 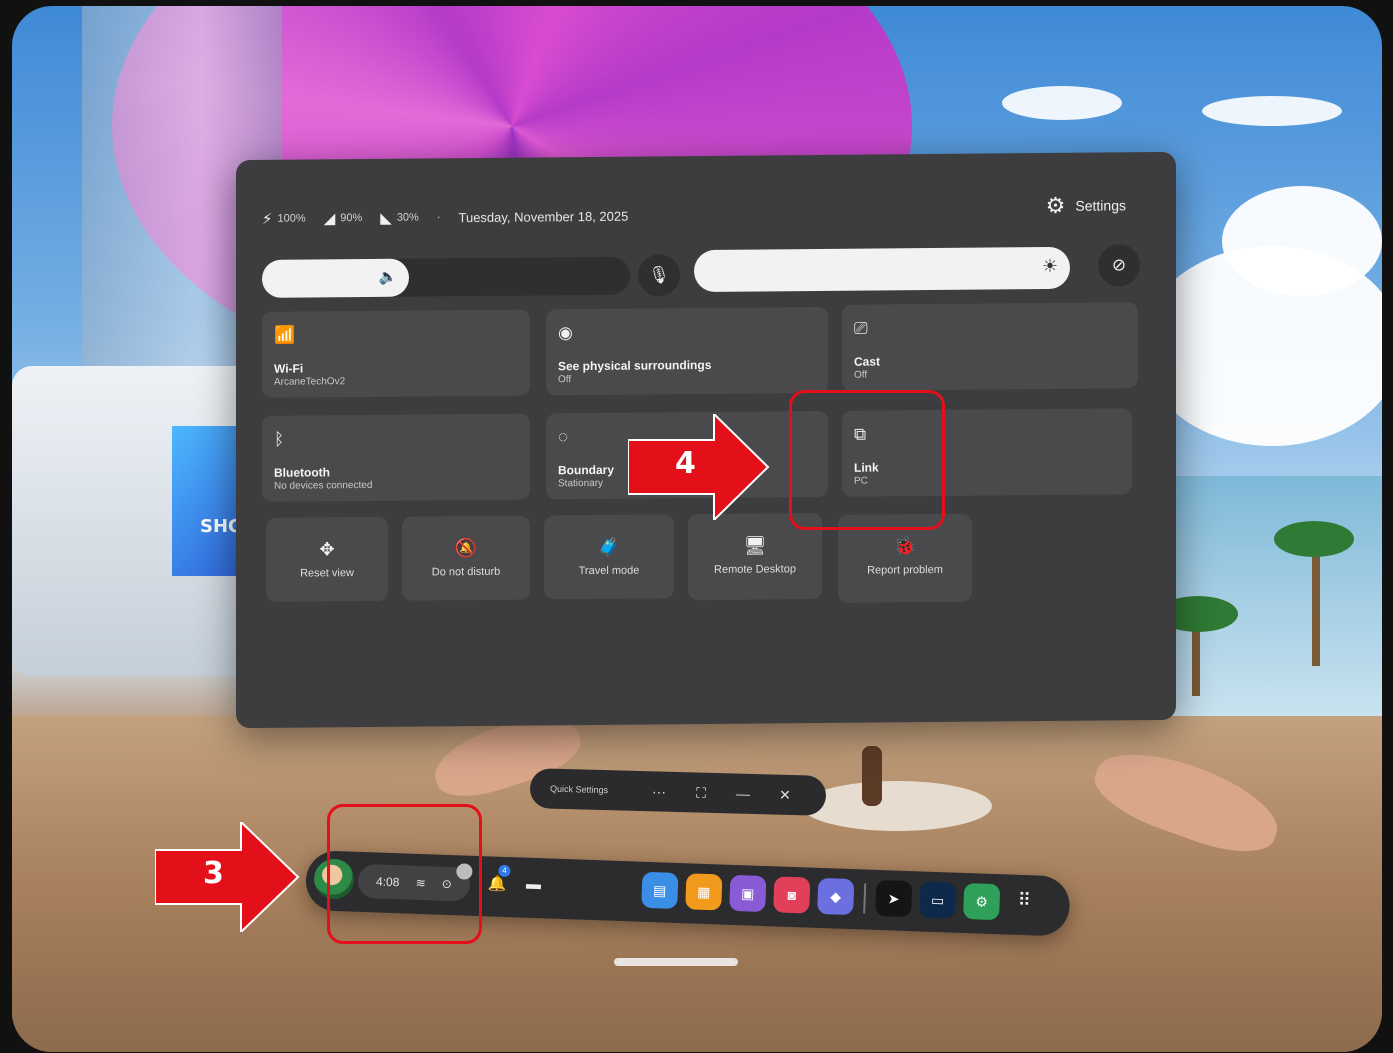 I want to click on date-label: Tuesday, November 18, 2025, so click(x=543, y=216).